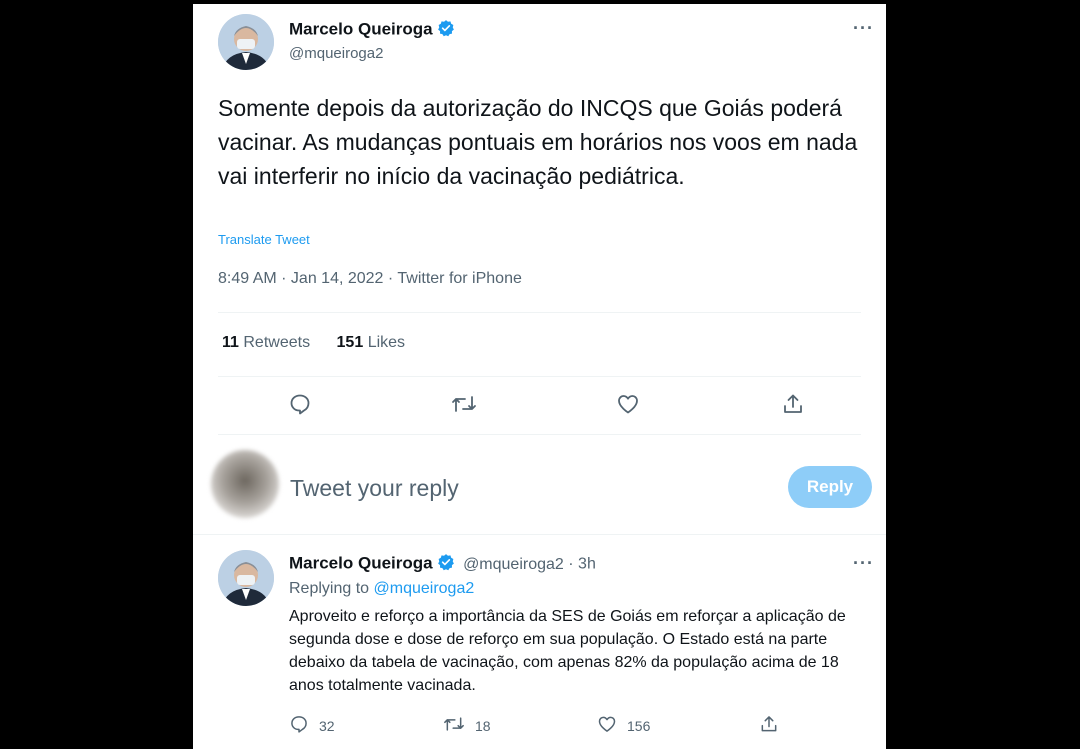 This screenshot has height=749, width=1080. I want to click on reply-button: Reply, so click(830, 487).